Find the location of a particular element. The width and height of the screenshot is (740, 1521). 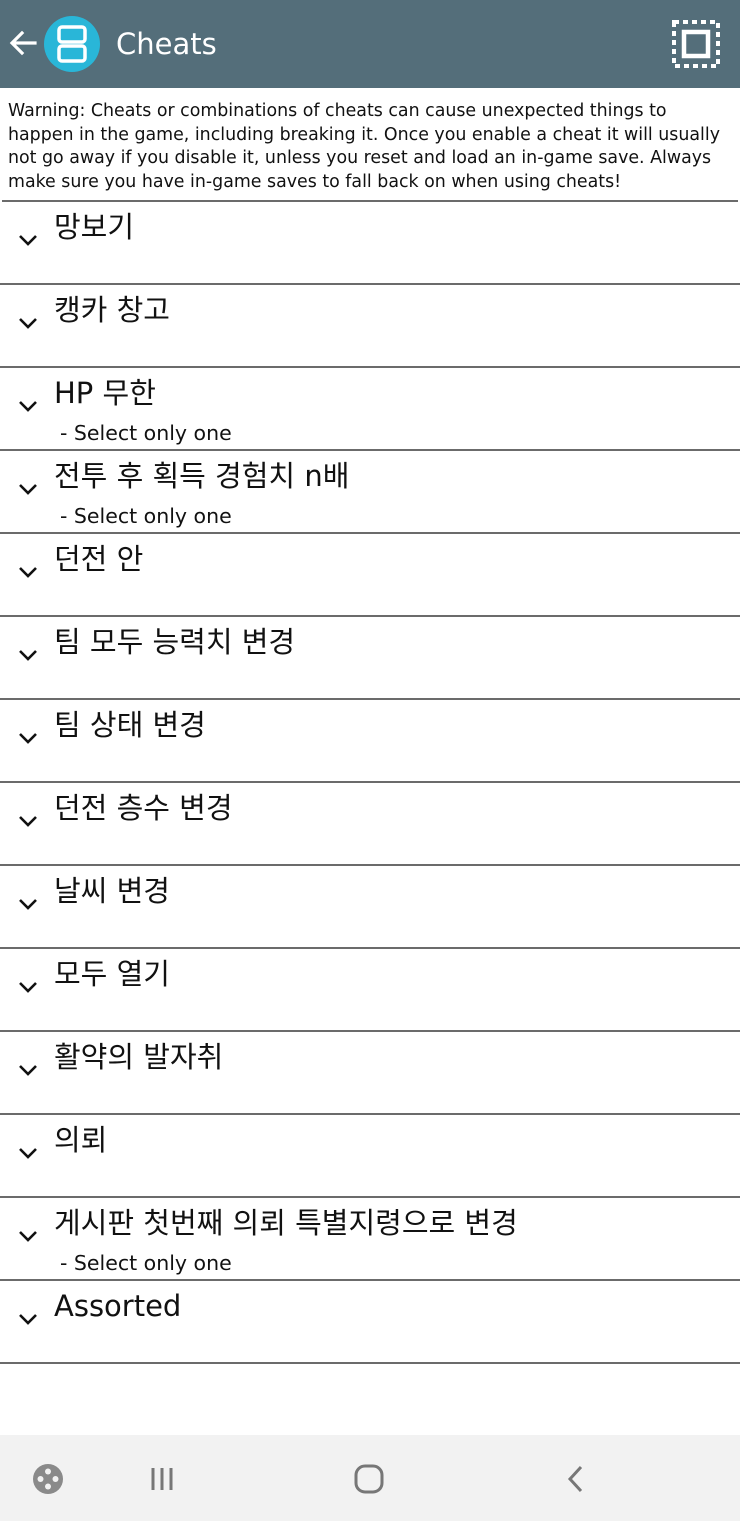

cheat-item: 의뢰 is located at coordinates (370, 1156).